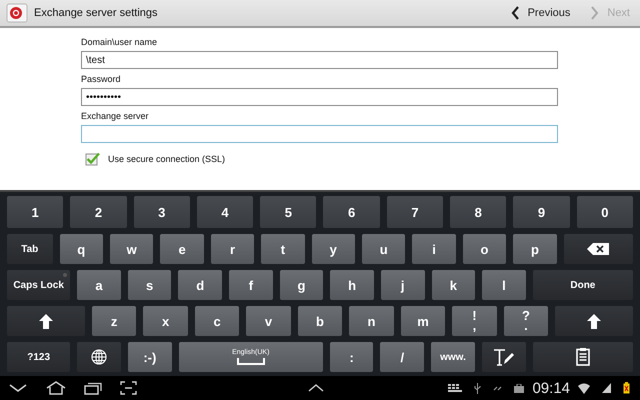  I want to click on done-key: Done, so click(583, 285).